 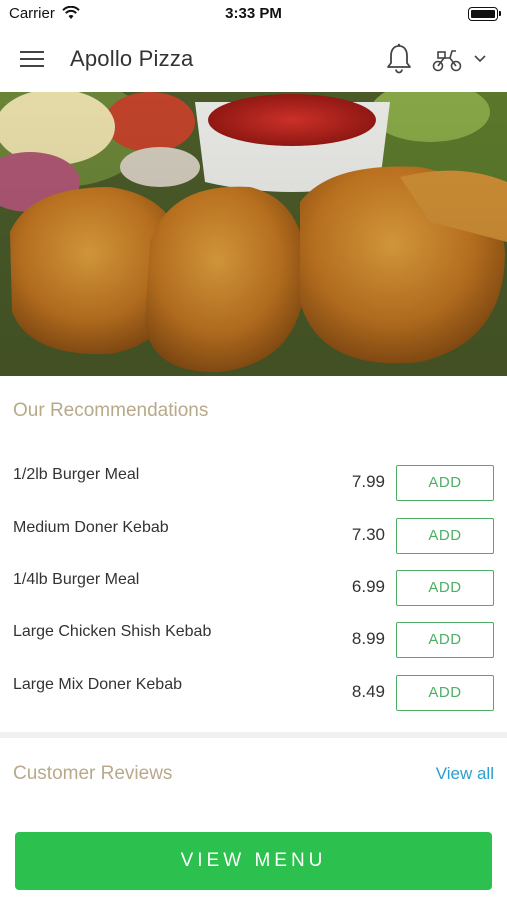 What do you see at coordinates (253, 861) in the screenshot?
I see `view-menu-button: VIEW MENU` at bounding box center [253, 861].